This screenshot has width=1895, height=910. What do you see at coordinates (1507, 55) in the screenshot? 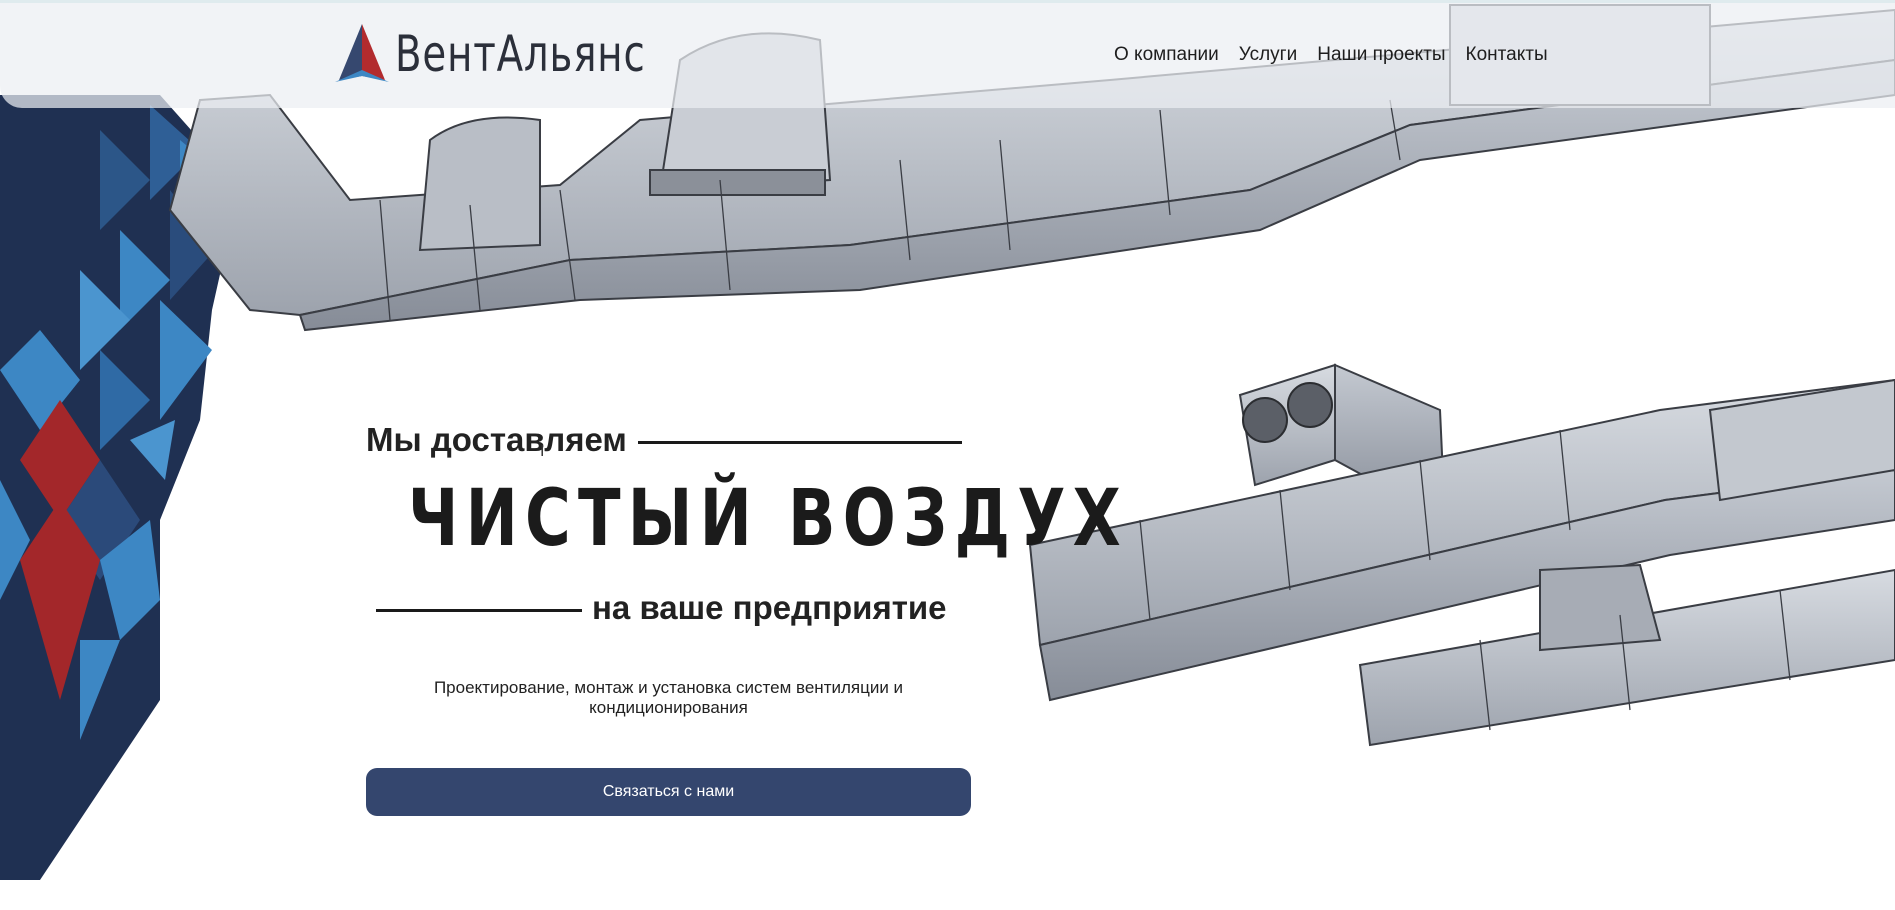
I see `nav-contacts: Контакты` at bounding box center [1507, 55].